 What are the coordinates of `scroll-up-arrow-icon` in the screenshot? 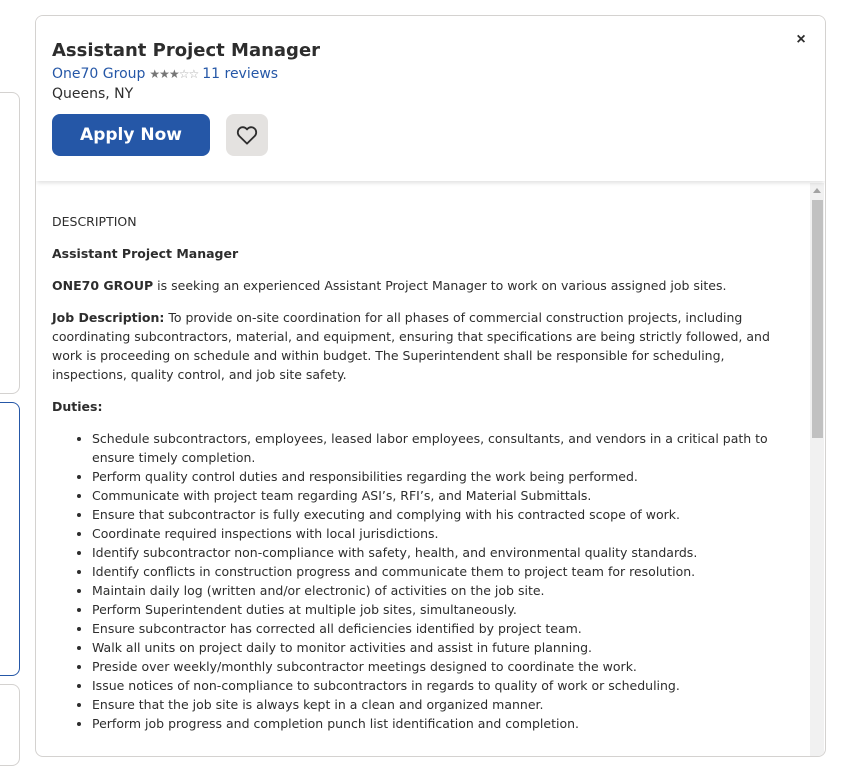 It's located at (817, 190).